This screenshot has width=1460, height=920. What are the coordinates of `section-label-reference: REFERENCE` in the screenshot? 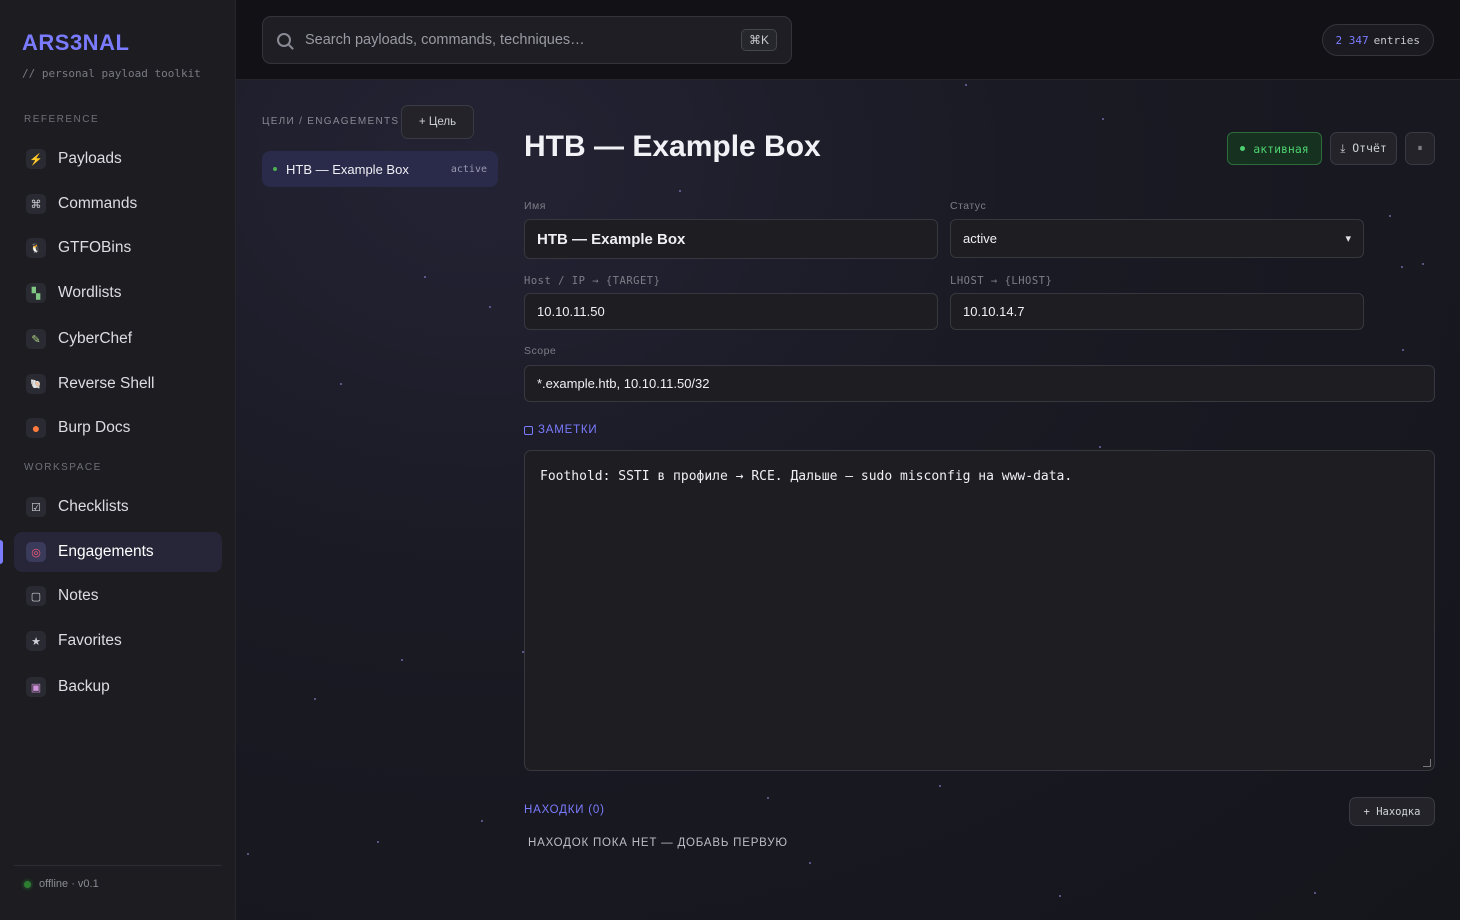 It's located at (62, 119).